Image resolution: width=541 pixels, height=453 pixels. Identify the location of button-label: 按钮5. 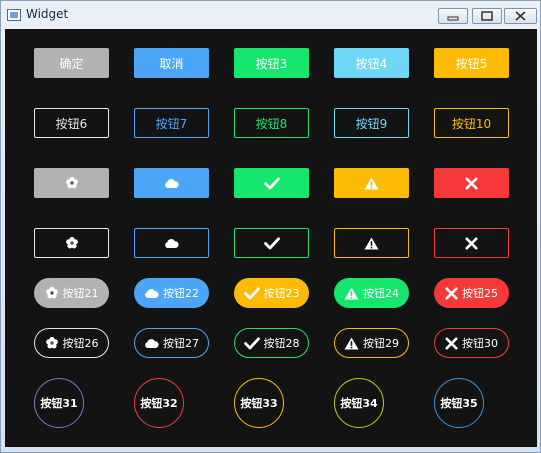
(471, 63).